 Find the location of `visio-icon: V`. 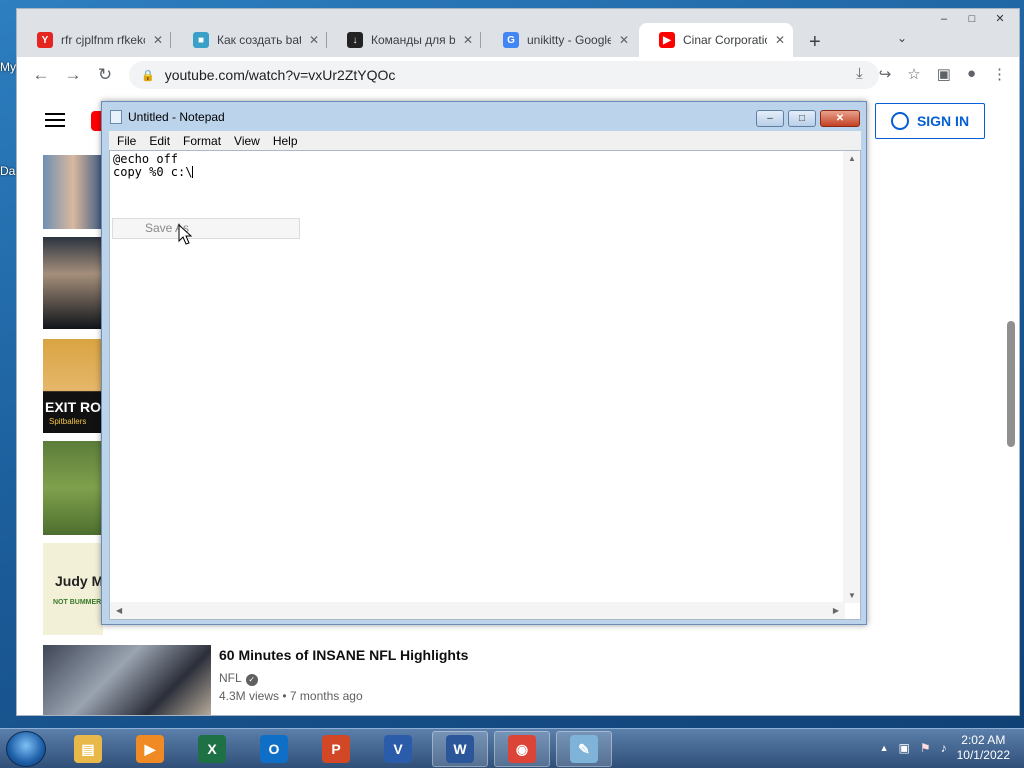

visio-icon: V is located at coordinates (398, 749).